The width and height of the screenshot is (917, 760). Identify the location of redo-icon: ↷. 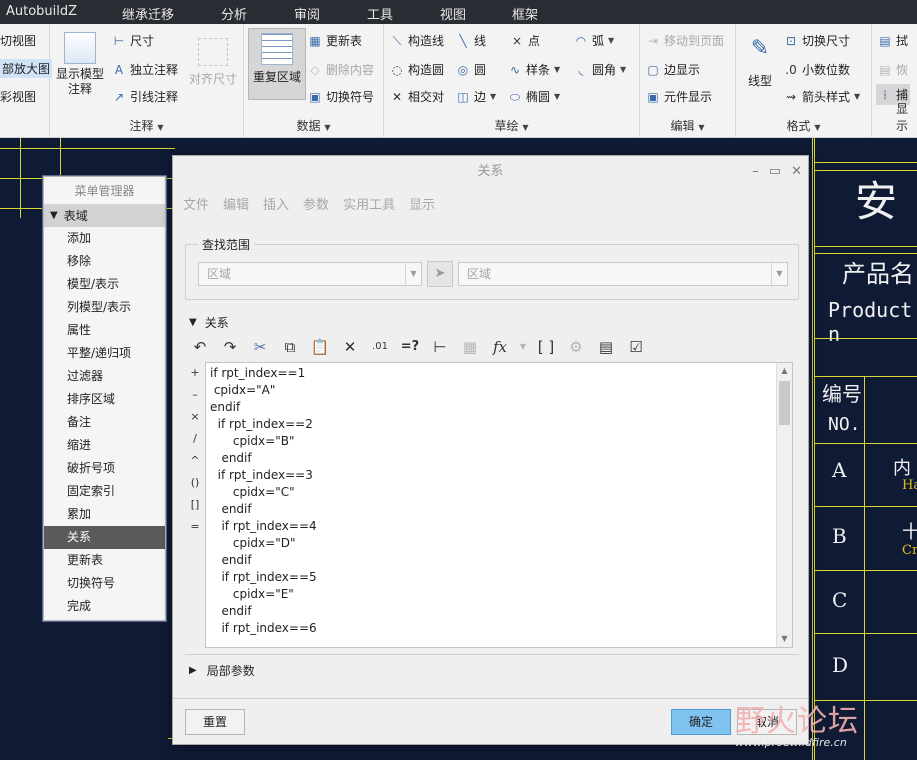
(230, 347).